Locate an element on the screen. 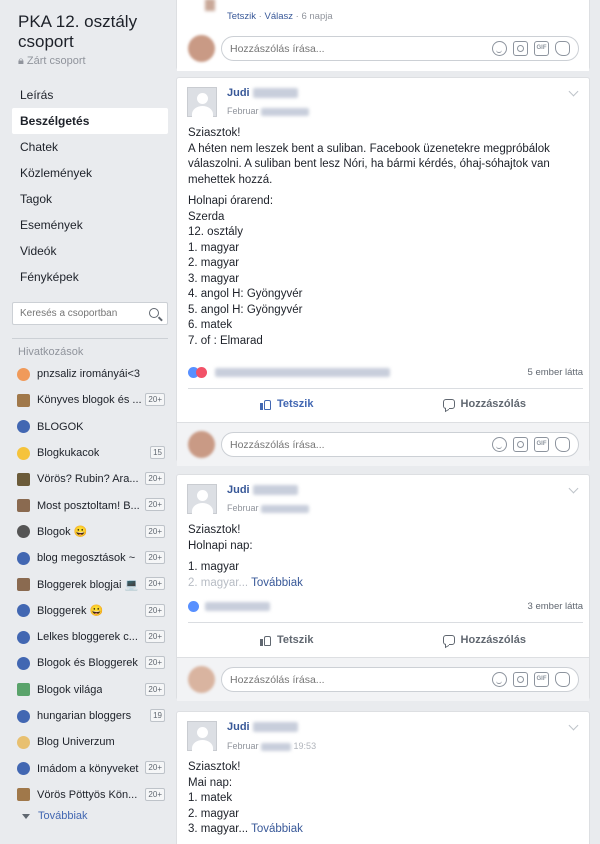 The image size is (600, 844). comment-reply-link: Válasz is located at coordinates (279, 16).